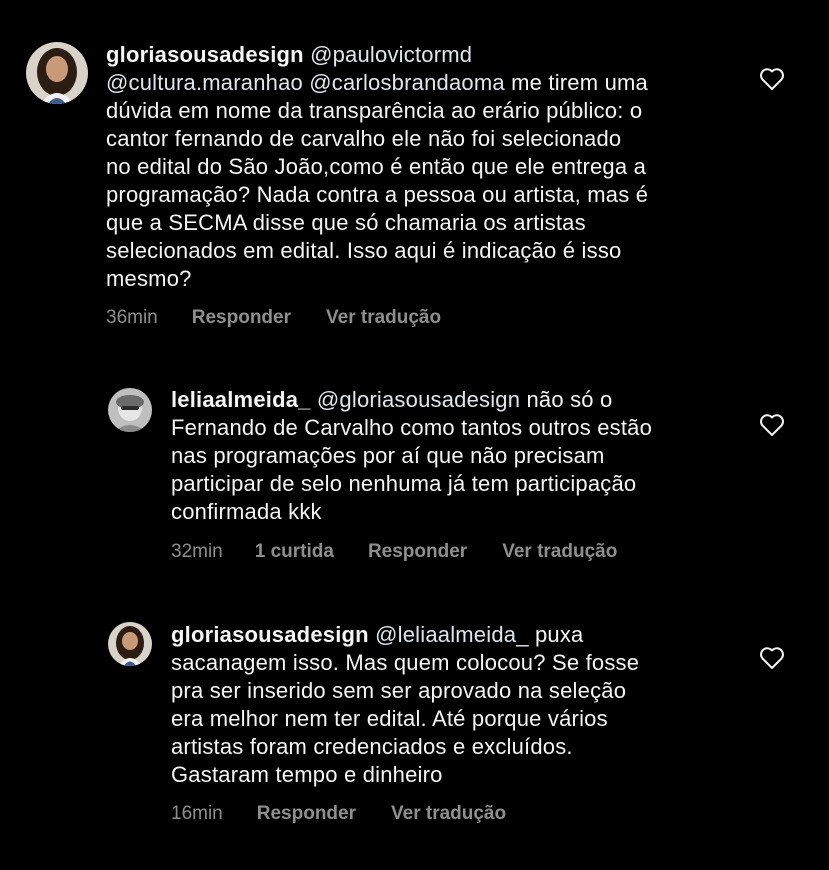 The image size is (829, 870). I want to click on mention-link: @gloriasousadesign, so click(418, 399).